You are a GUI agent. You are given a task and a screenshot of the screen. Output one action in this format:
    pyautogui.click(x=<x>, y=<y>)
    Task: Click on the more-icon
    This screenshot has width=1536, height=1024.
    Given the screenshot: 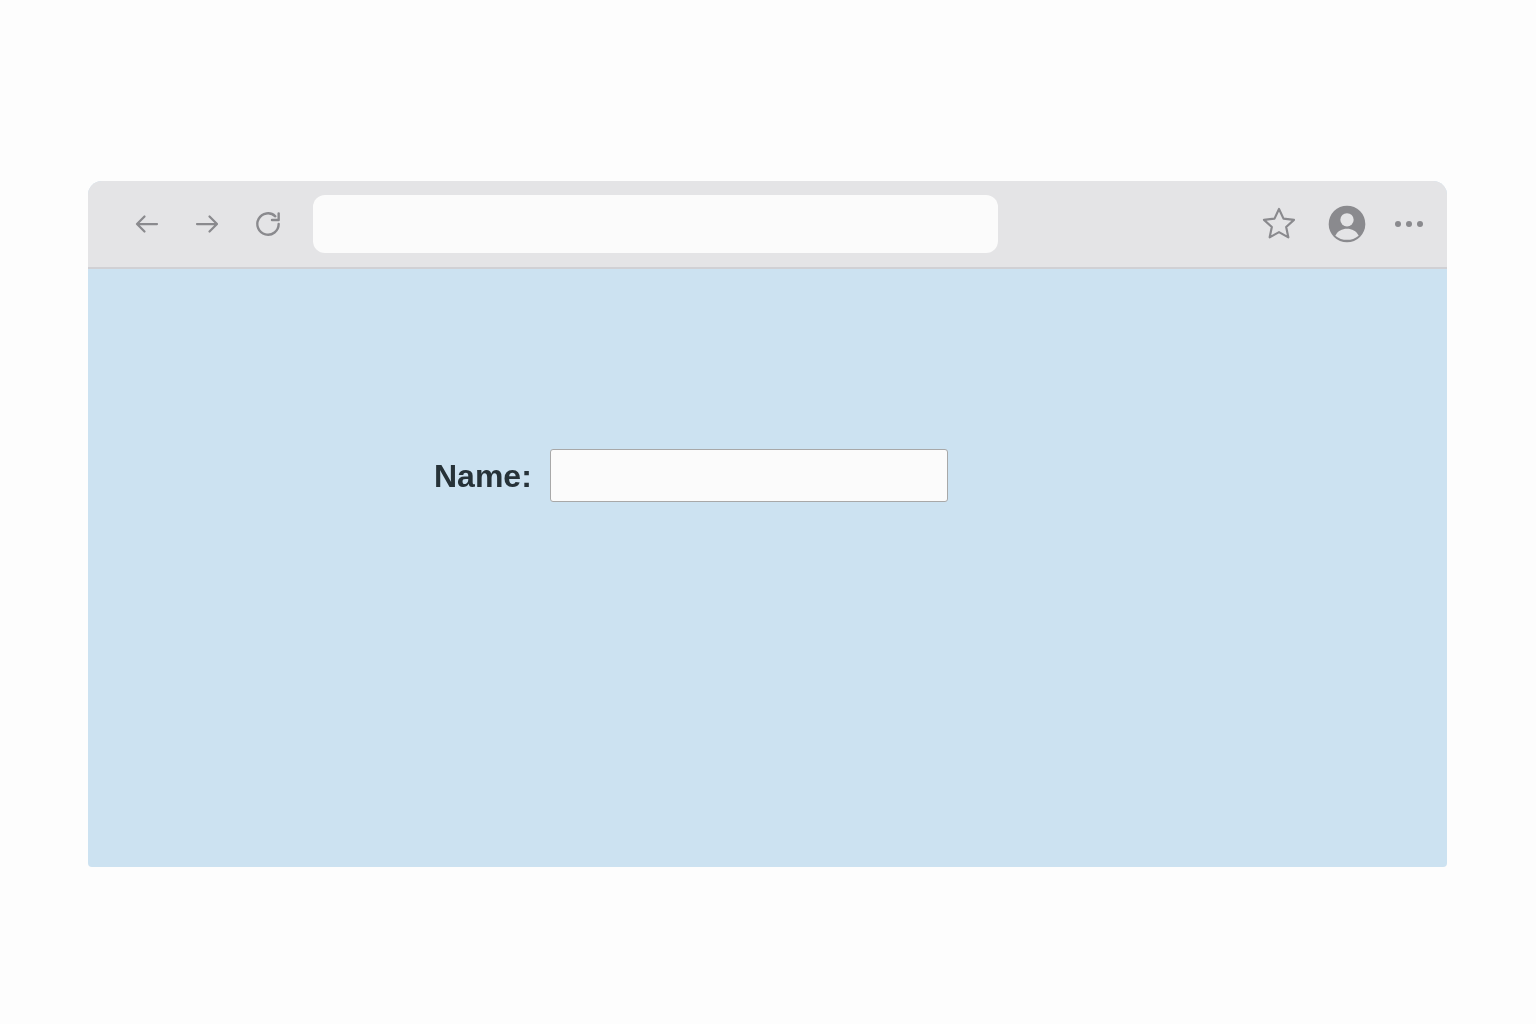 What is the action you would take?
    pyautogui.click(x=1409, y=224)
    